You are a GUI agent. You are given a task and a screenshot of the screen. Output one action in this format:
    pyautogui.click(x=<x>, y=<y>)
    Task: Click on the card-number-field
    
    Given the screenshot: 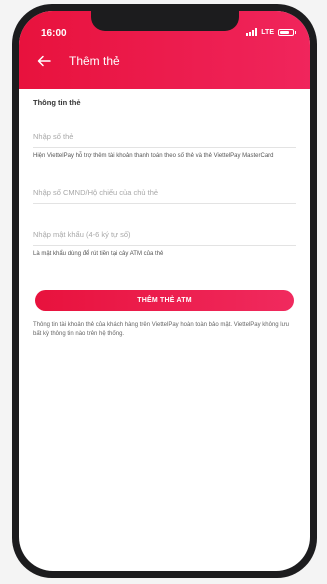 What is the action you would take?
    pyautogui.click(x=164, y=136)
    